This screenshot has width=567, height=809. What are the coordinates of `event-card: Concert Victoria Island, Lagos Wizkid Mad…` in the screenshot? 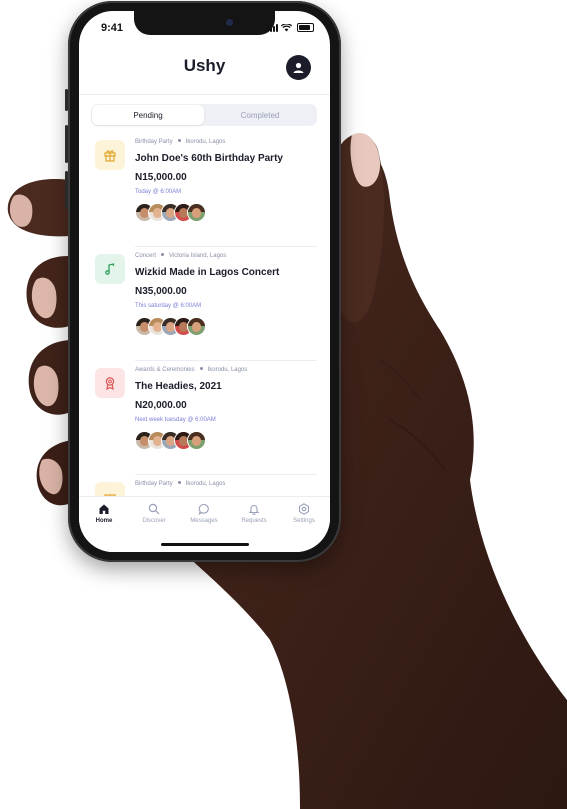 It's located at (204, 308).